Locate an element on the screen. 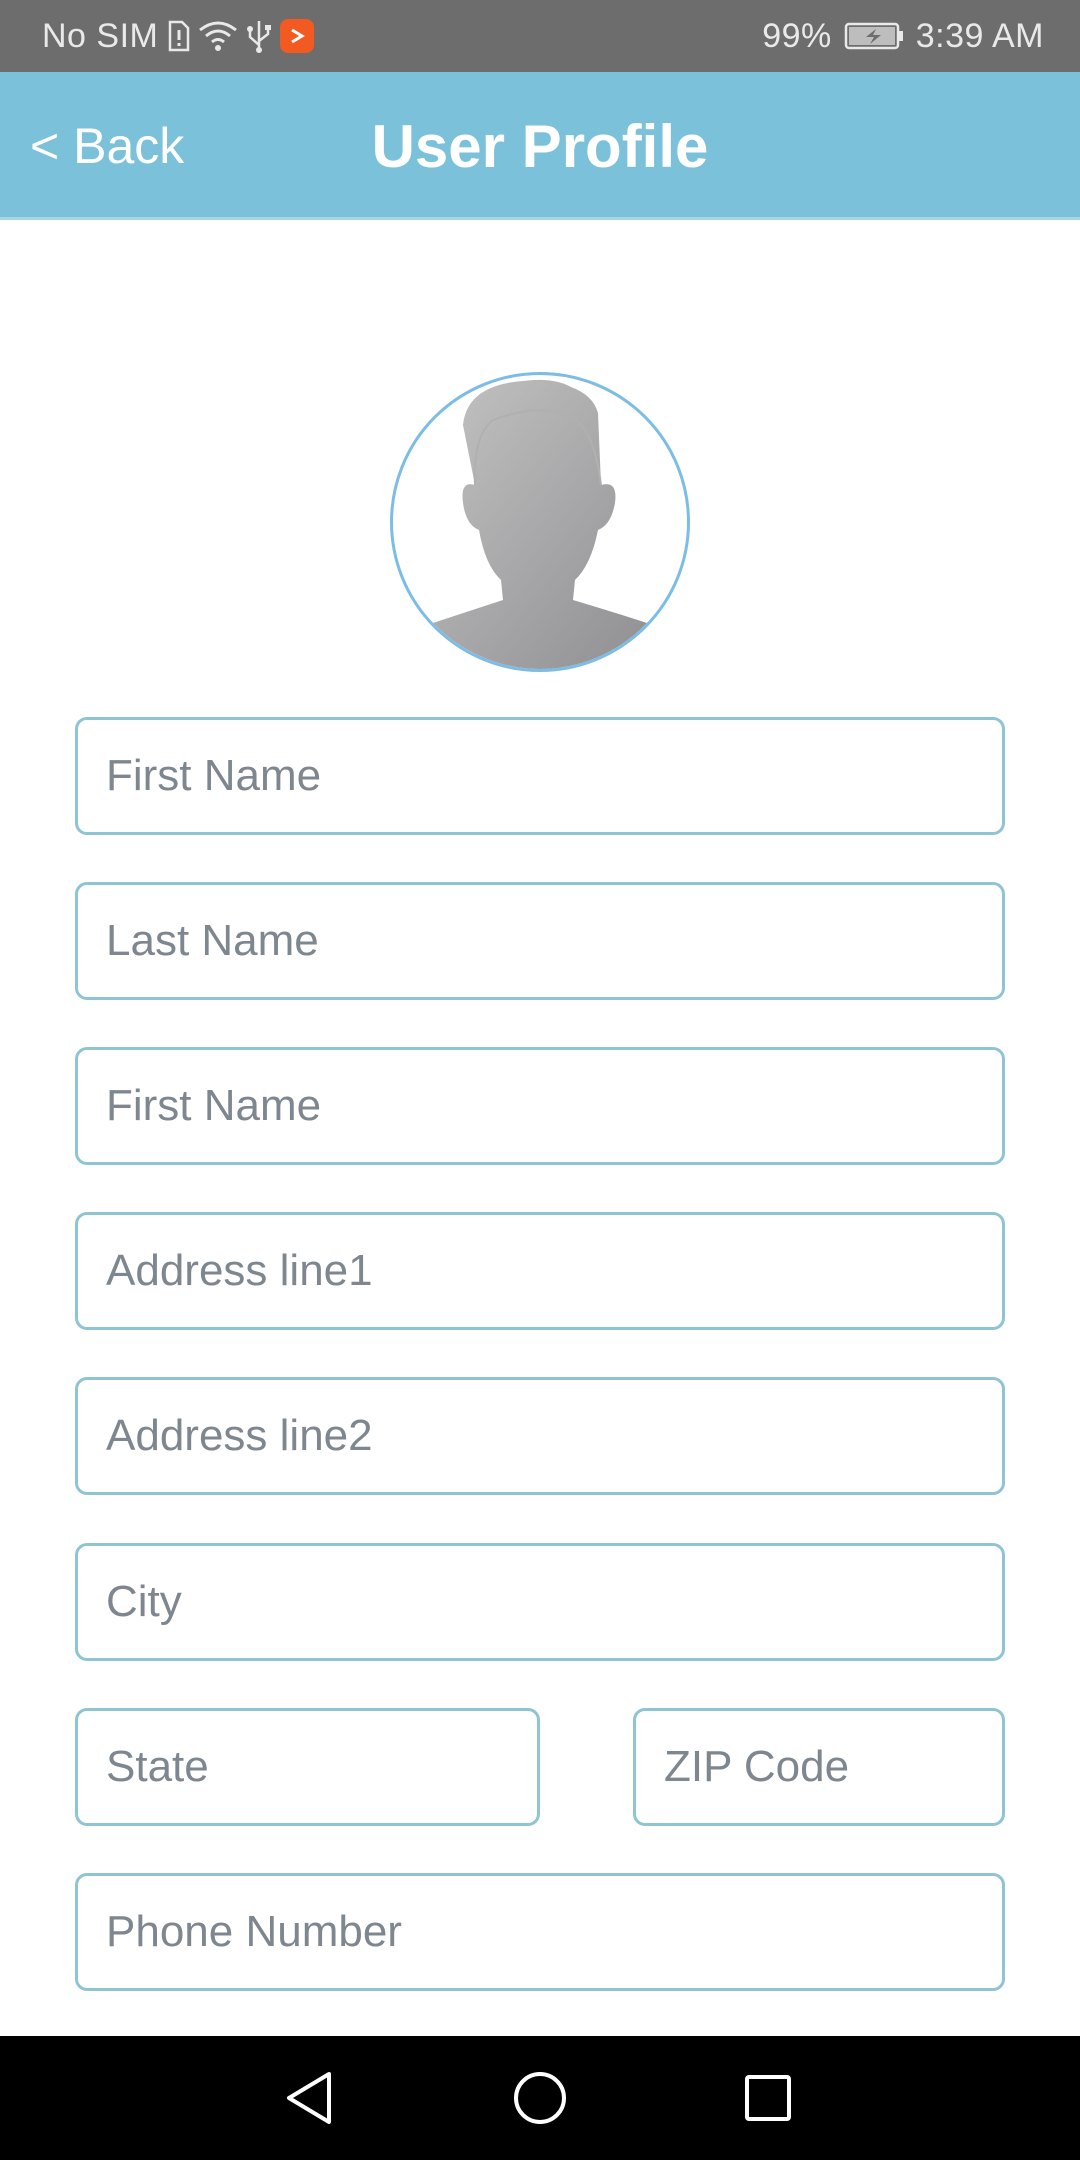 The image size is (1080, 2160). city-field is located at coordinates (540, 1602).